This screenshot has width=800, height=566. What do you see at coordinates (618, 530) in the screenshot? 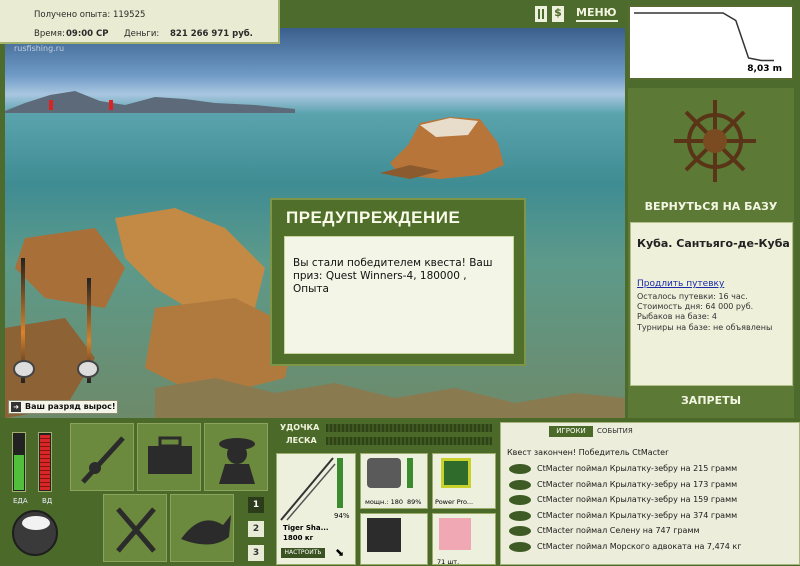
I see `event-item: CtMacter поймал Селену на 747 грамм` at bounding box center [618, 530].